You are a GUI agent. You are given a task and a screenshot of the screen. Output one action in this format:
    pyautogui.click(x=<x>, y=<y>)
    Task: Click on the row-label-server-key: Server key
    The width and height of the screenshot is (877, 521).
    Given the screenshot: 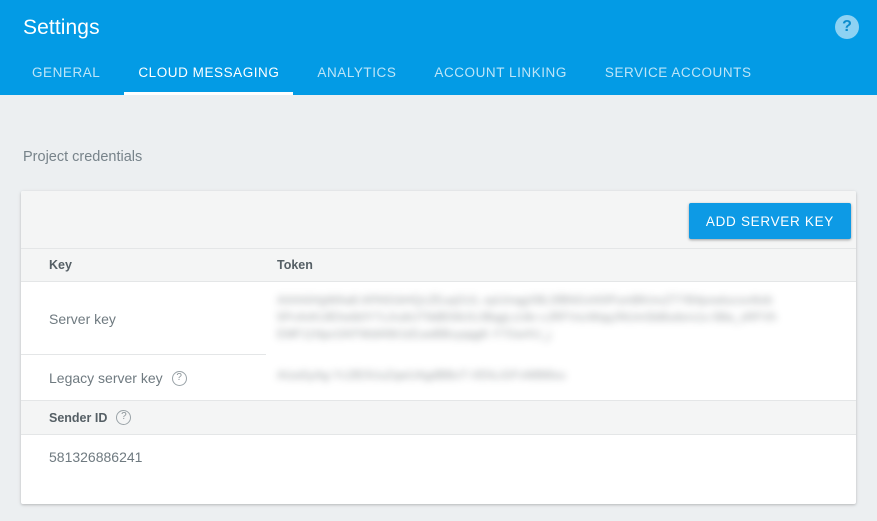 What is the action you would take?
    pyautogui.click(x=82, y=318)
    